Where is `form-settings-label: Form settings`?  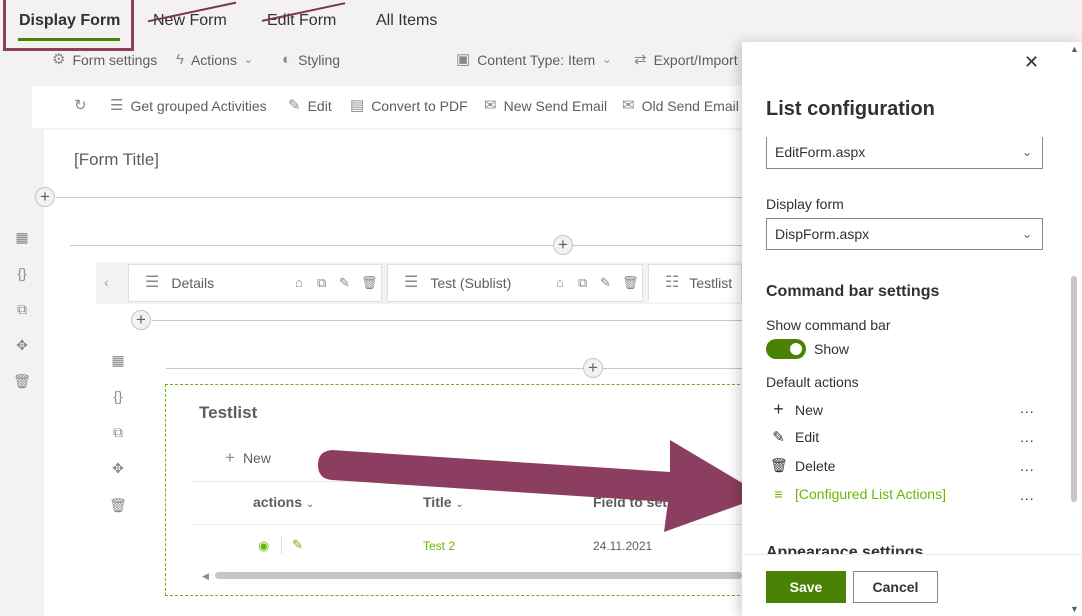 form-settings-label: Form settings is located at coordinates (115, 60).